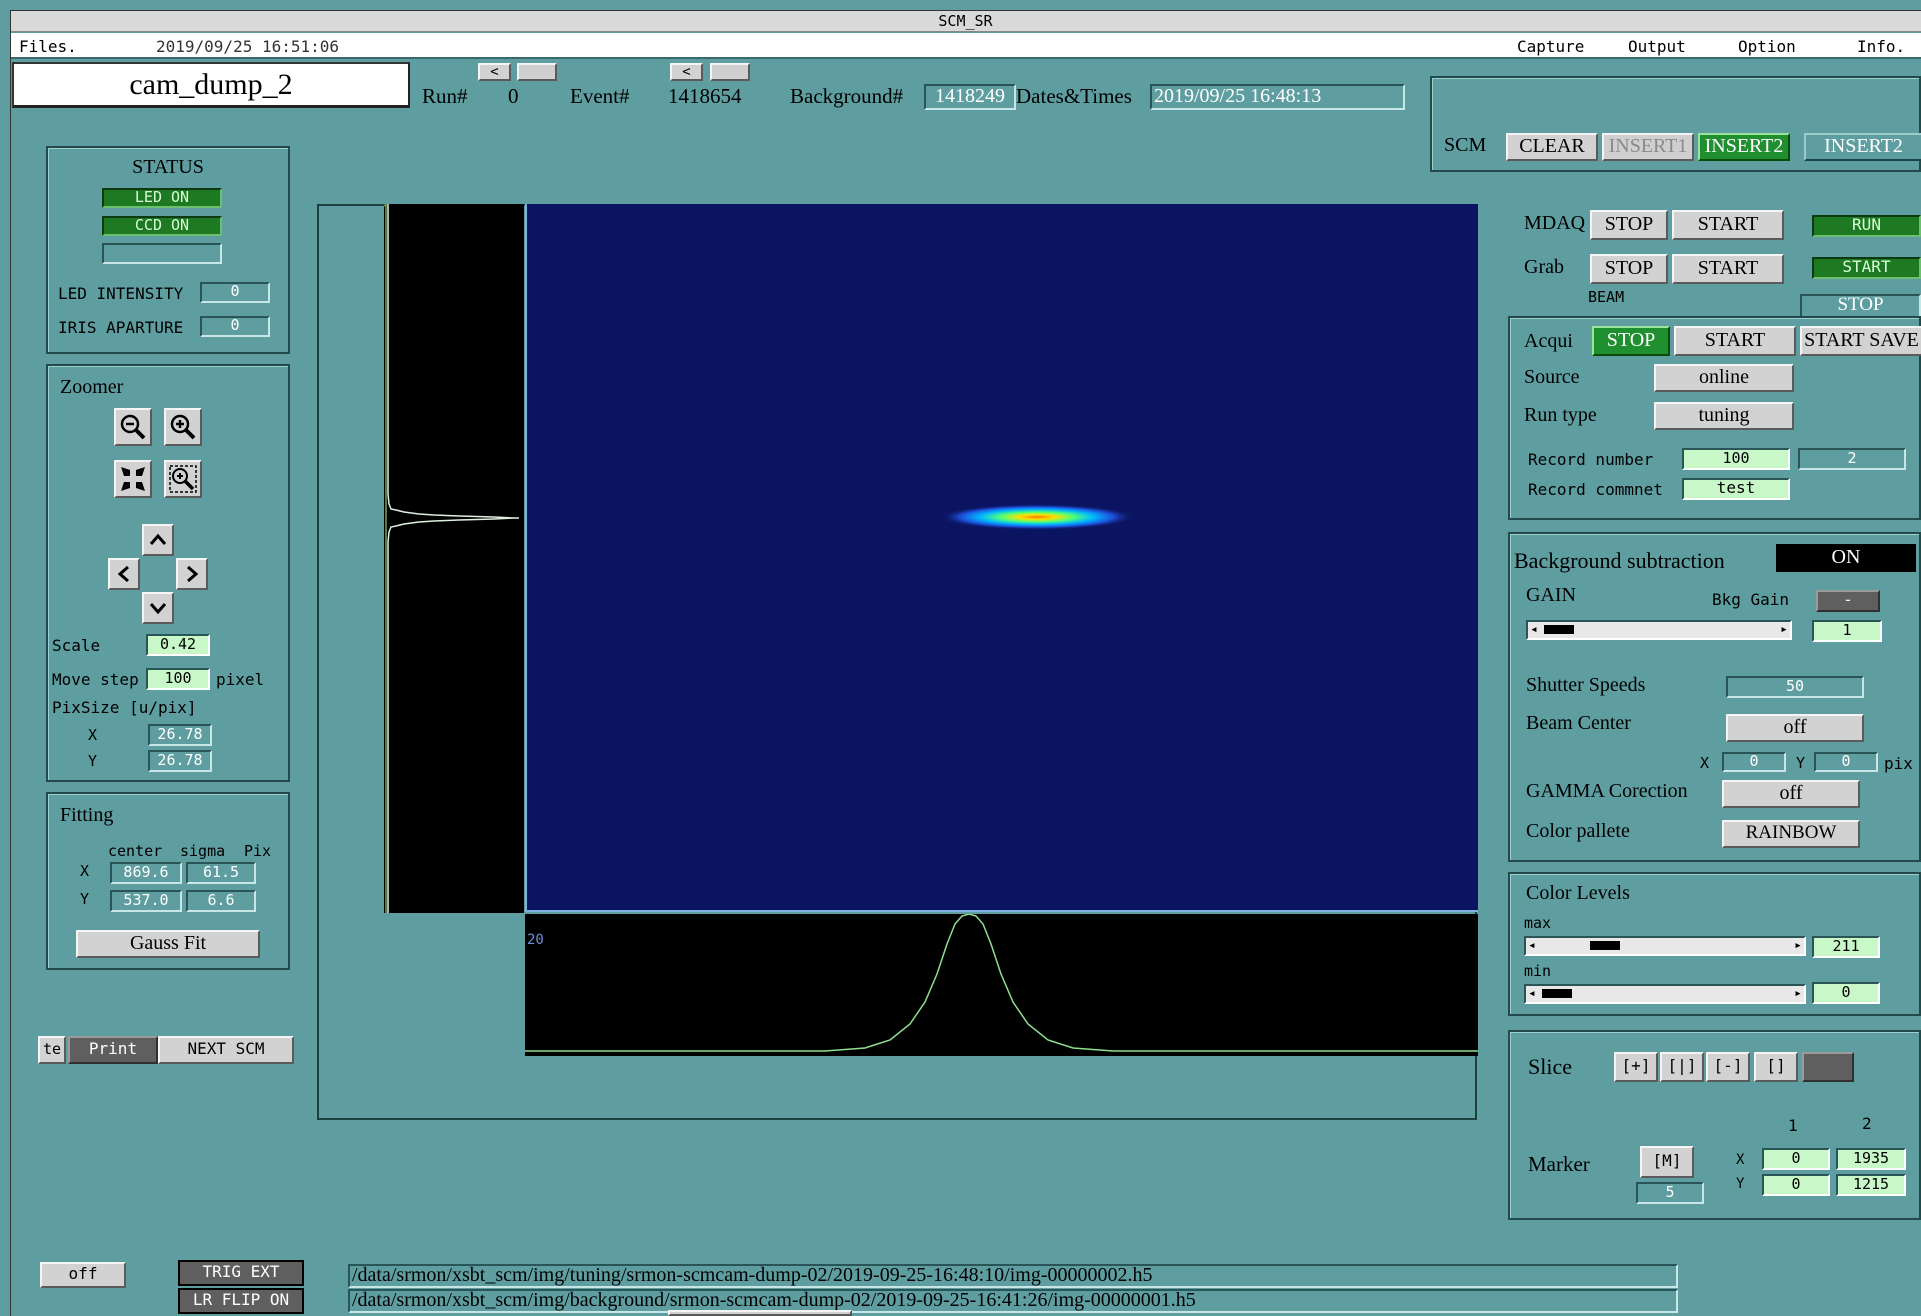 The height and width of the screenshot is (1316, 1921). I want to click on acqui-start-save-button: START SAVE, so click(1860, 341).